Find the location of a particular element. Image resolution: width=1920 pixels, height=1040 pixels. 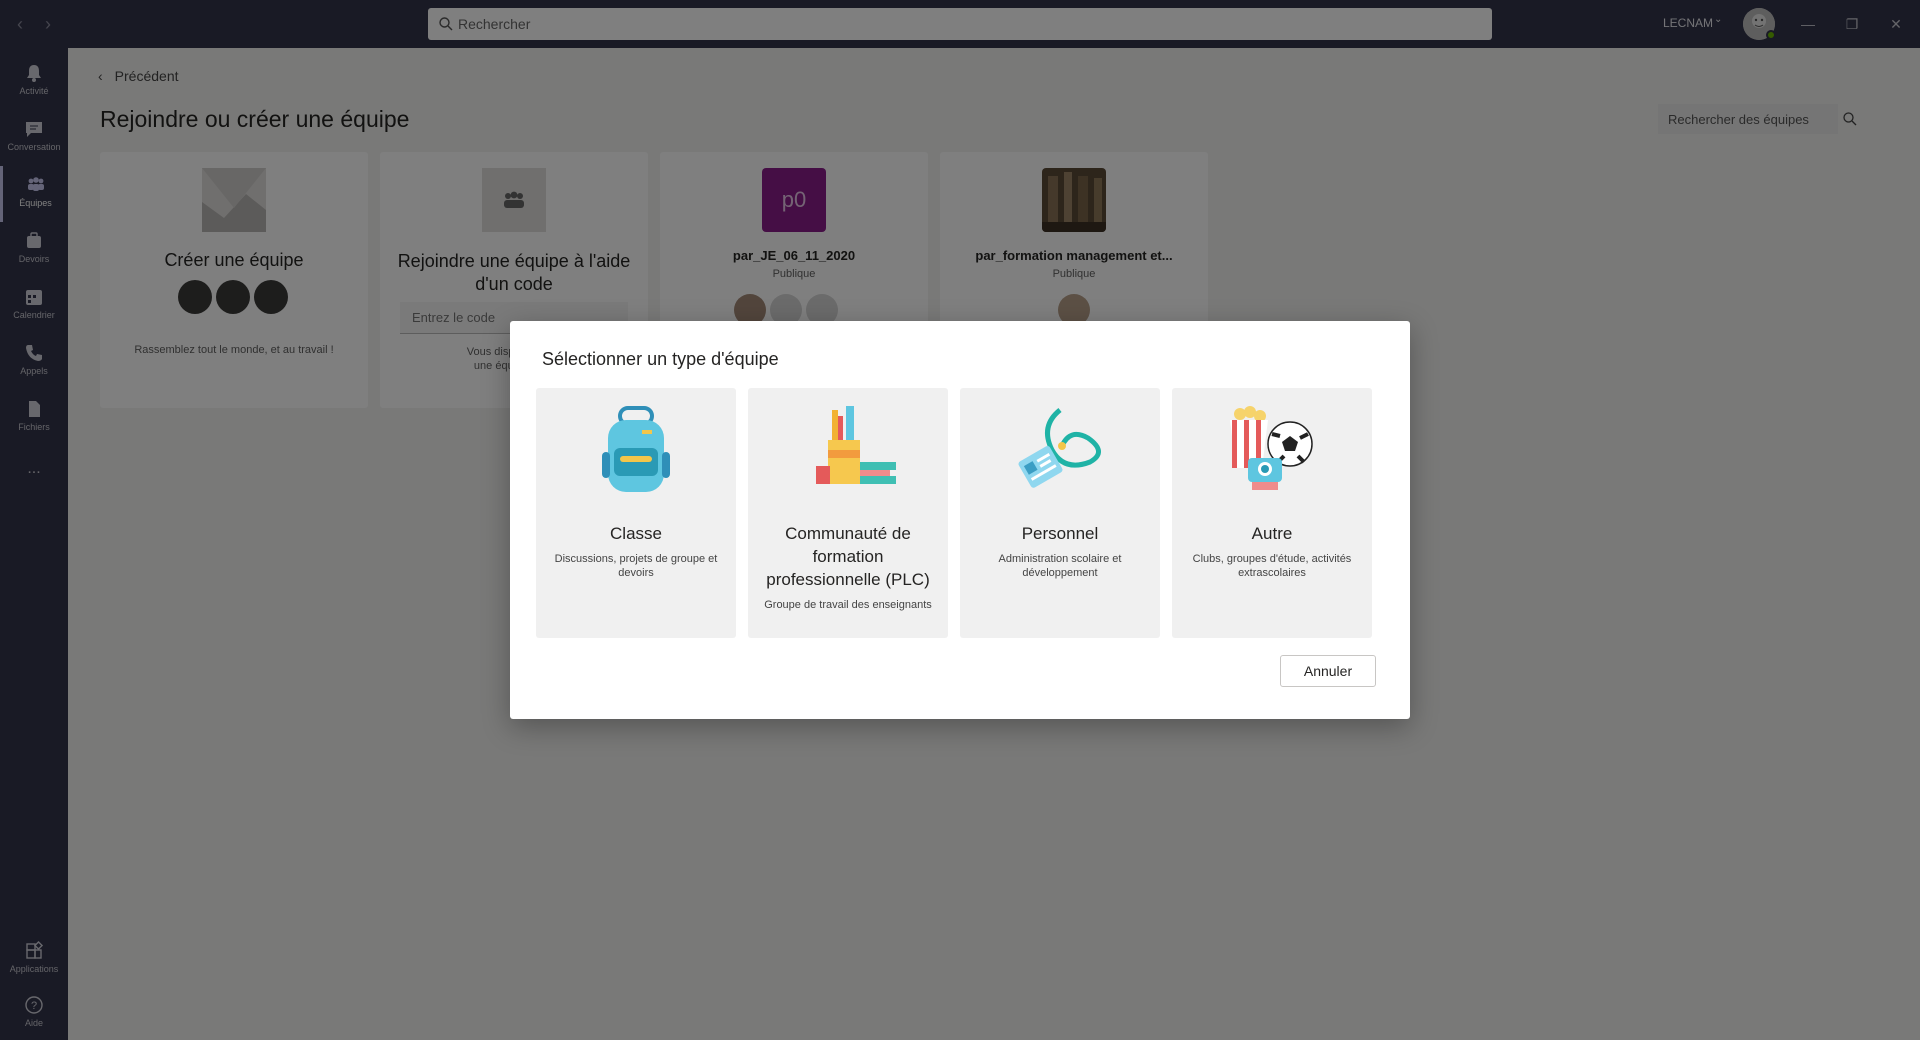

dialog-title: Sélectionner un type d'équipe is located at coordinates (660, 359).